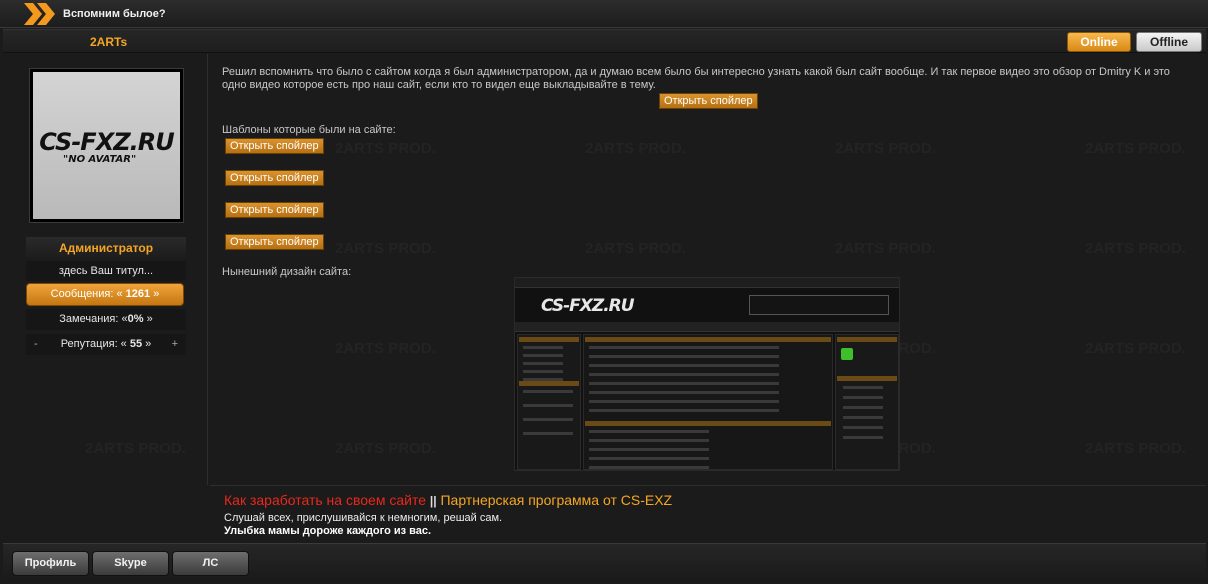 This screenshot has height=584, width=1208. I want to click on posts-count-button: Сообщения: « 1261 », so click(105, 294).